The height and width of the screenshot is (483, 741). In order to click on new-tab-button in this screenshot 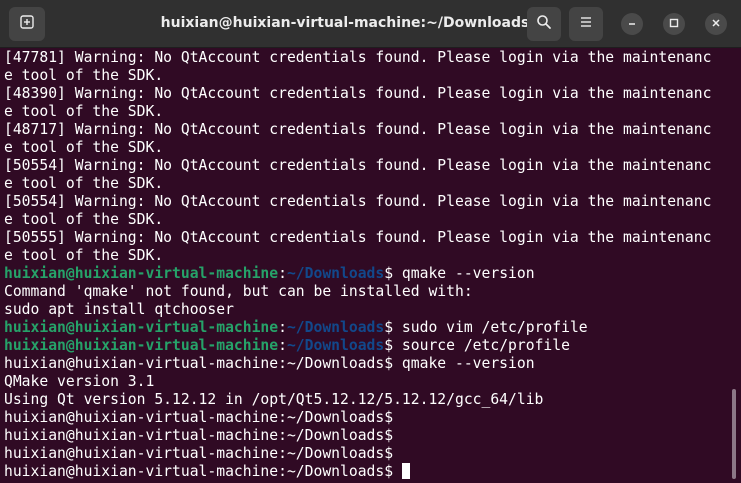, I will do `click(27, 24)`.